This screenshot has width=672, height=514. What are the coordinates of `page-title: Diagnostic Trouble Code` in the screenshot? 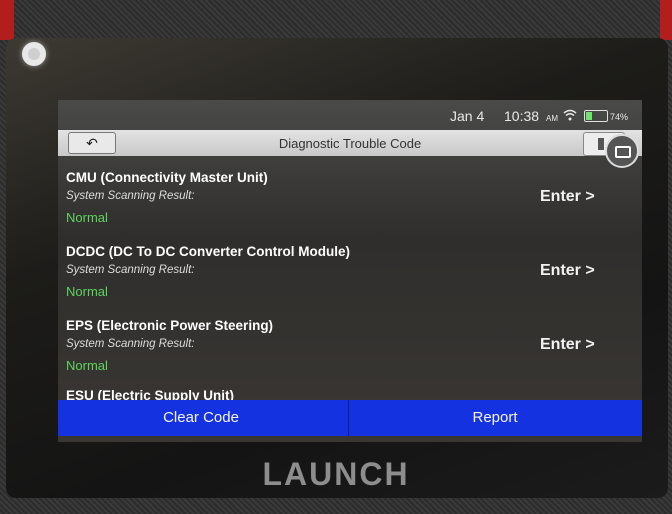 It's located at (350, 143).